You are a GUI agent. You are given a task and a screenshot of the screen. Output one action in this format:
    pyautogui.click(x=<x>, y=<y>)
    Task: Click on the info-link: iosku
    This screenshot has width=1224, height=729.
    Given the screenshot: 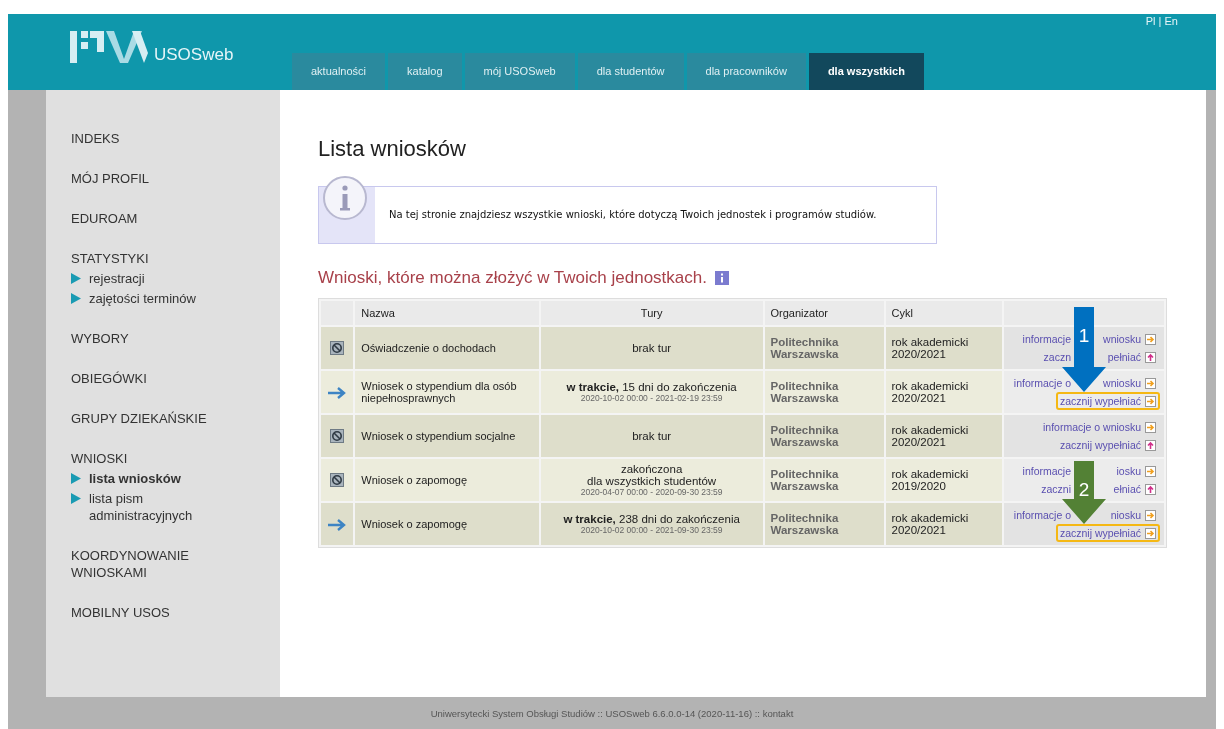 What is the action you would take?
    pyautogui.click(x=1119, y=471)
    